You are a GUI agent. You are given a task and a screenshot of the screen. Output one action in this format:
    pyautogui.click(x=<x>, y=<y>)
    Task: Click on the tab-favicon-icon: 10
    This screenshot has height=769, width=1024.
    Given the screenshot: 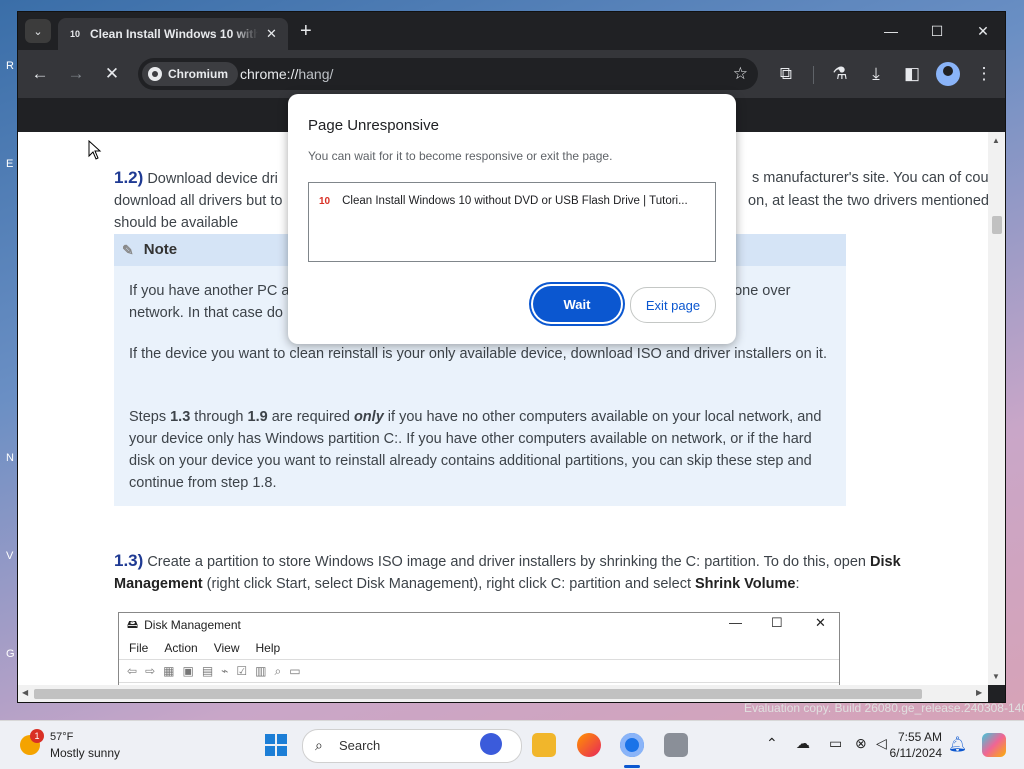 What is the action you would take?
    pyautogui.click(x=74, y=34)
    